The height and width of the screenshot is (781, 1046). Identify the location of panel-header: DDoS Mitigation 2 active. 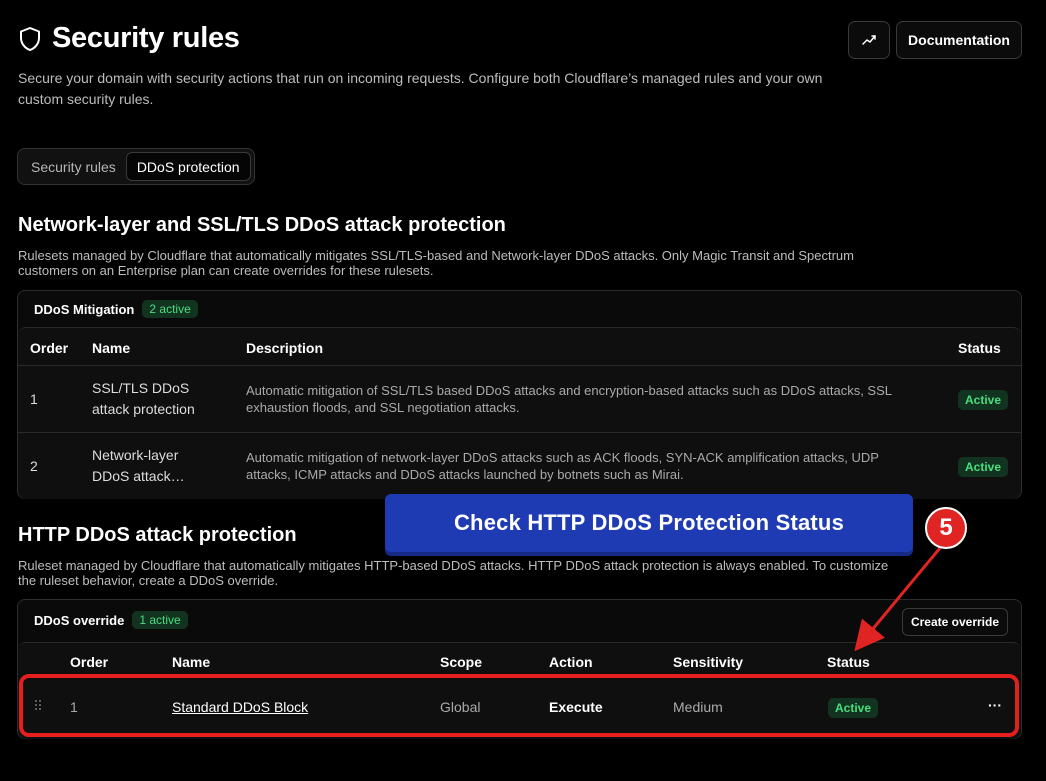
(116, 309).